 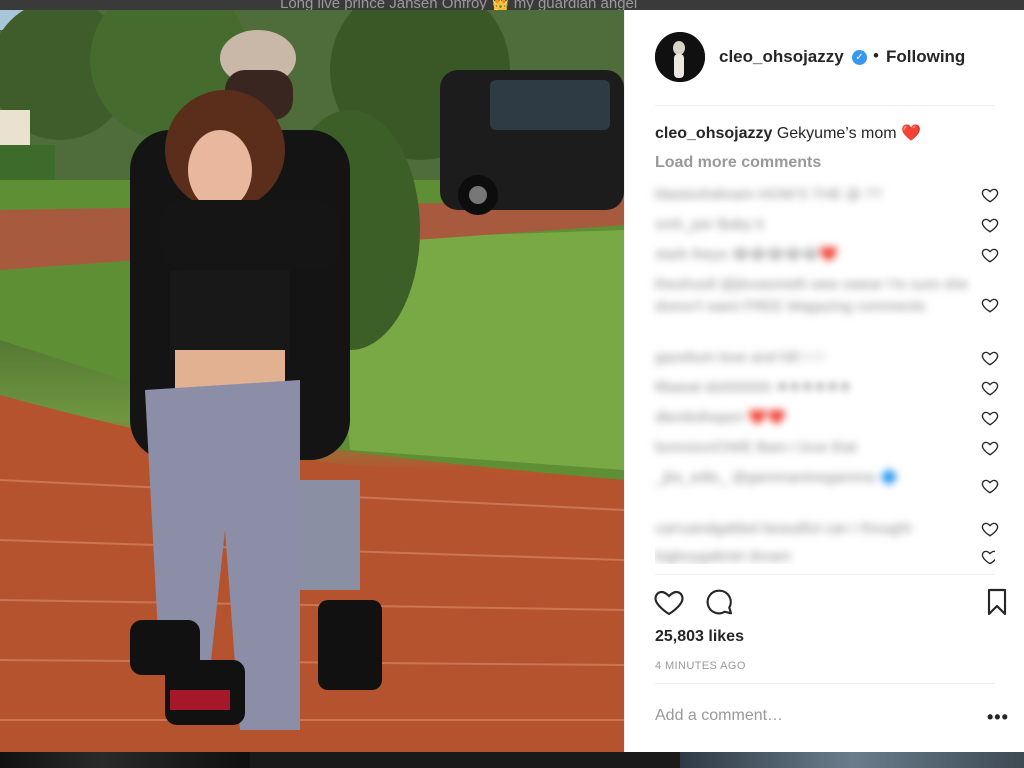 I want to click on comment-text: _jbs_edts_ @gammaninegamma 🔷, so click(x=777, y=477).